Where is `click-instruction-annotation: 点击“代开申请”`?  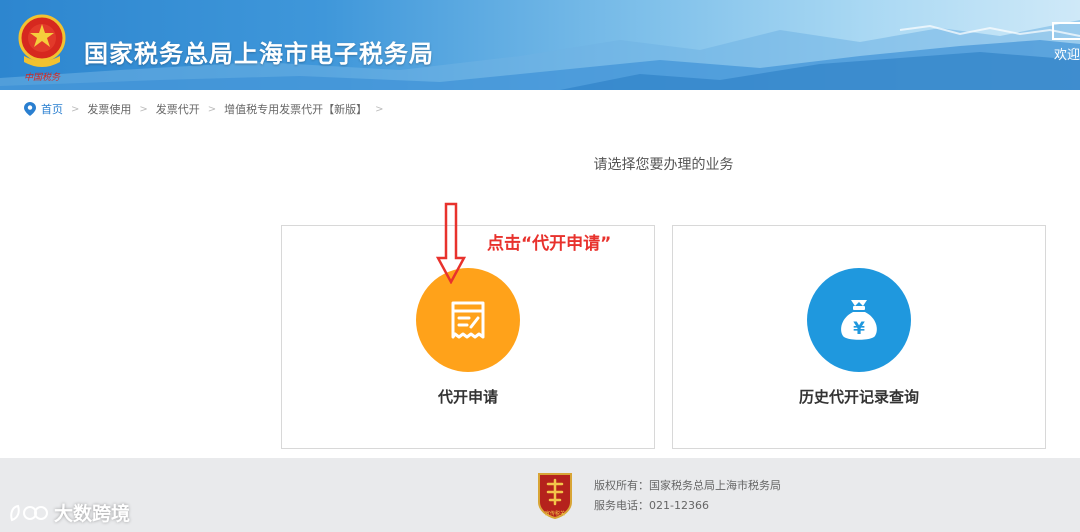
click-instruction-annotation: 点击“代开申请” is located at coordinates (549, 244).